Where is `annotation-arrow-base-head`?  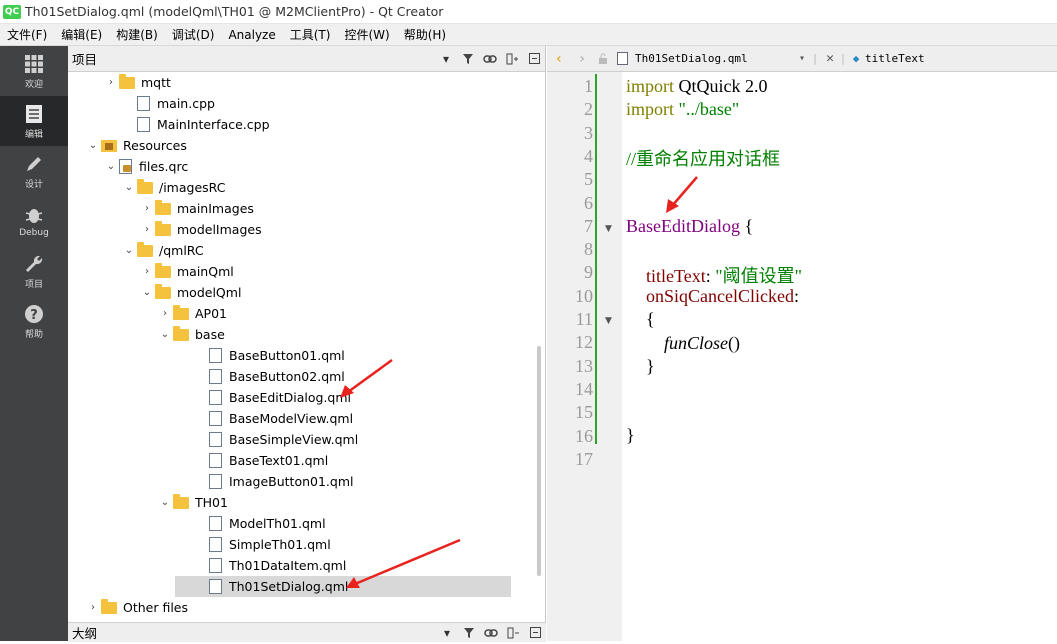
annotation-arrow-base-head is located at coordinates (347, 391).